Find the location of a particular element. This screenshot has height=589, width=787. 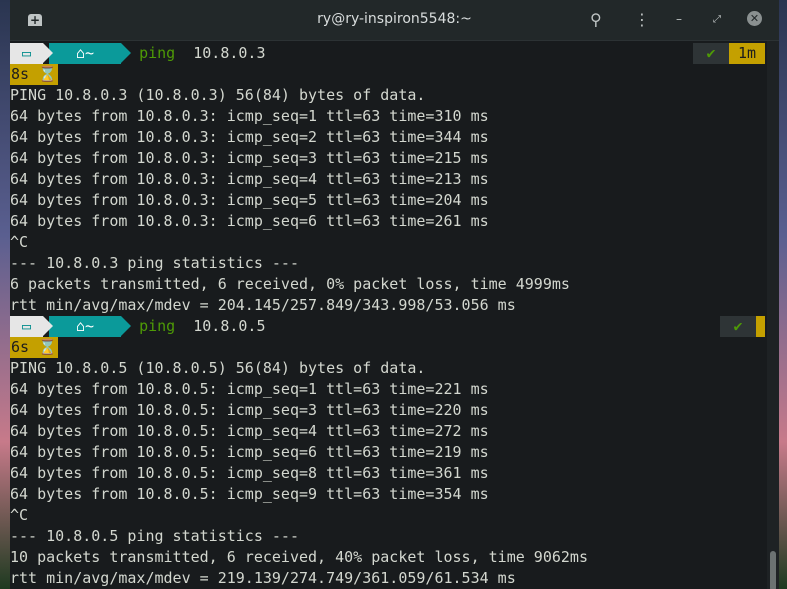

elapsed-time: 1m is located at coordinates (747, 53).